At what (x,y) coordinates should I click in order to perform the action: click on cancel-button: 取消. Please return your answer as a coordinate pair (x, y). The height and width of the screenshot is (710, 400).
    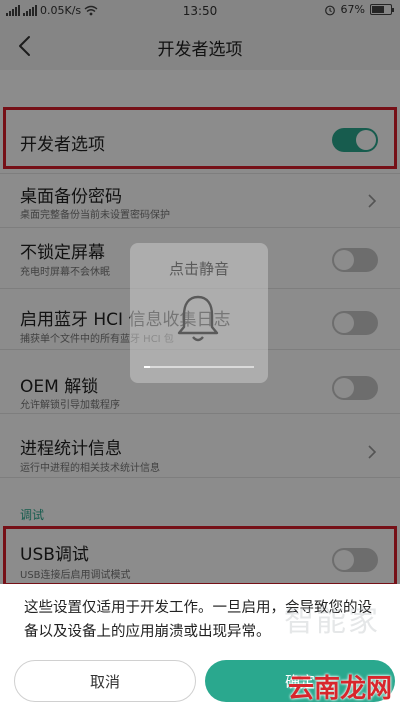
    Looking at the image, I should click on (105, 681).